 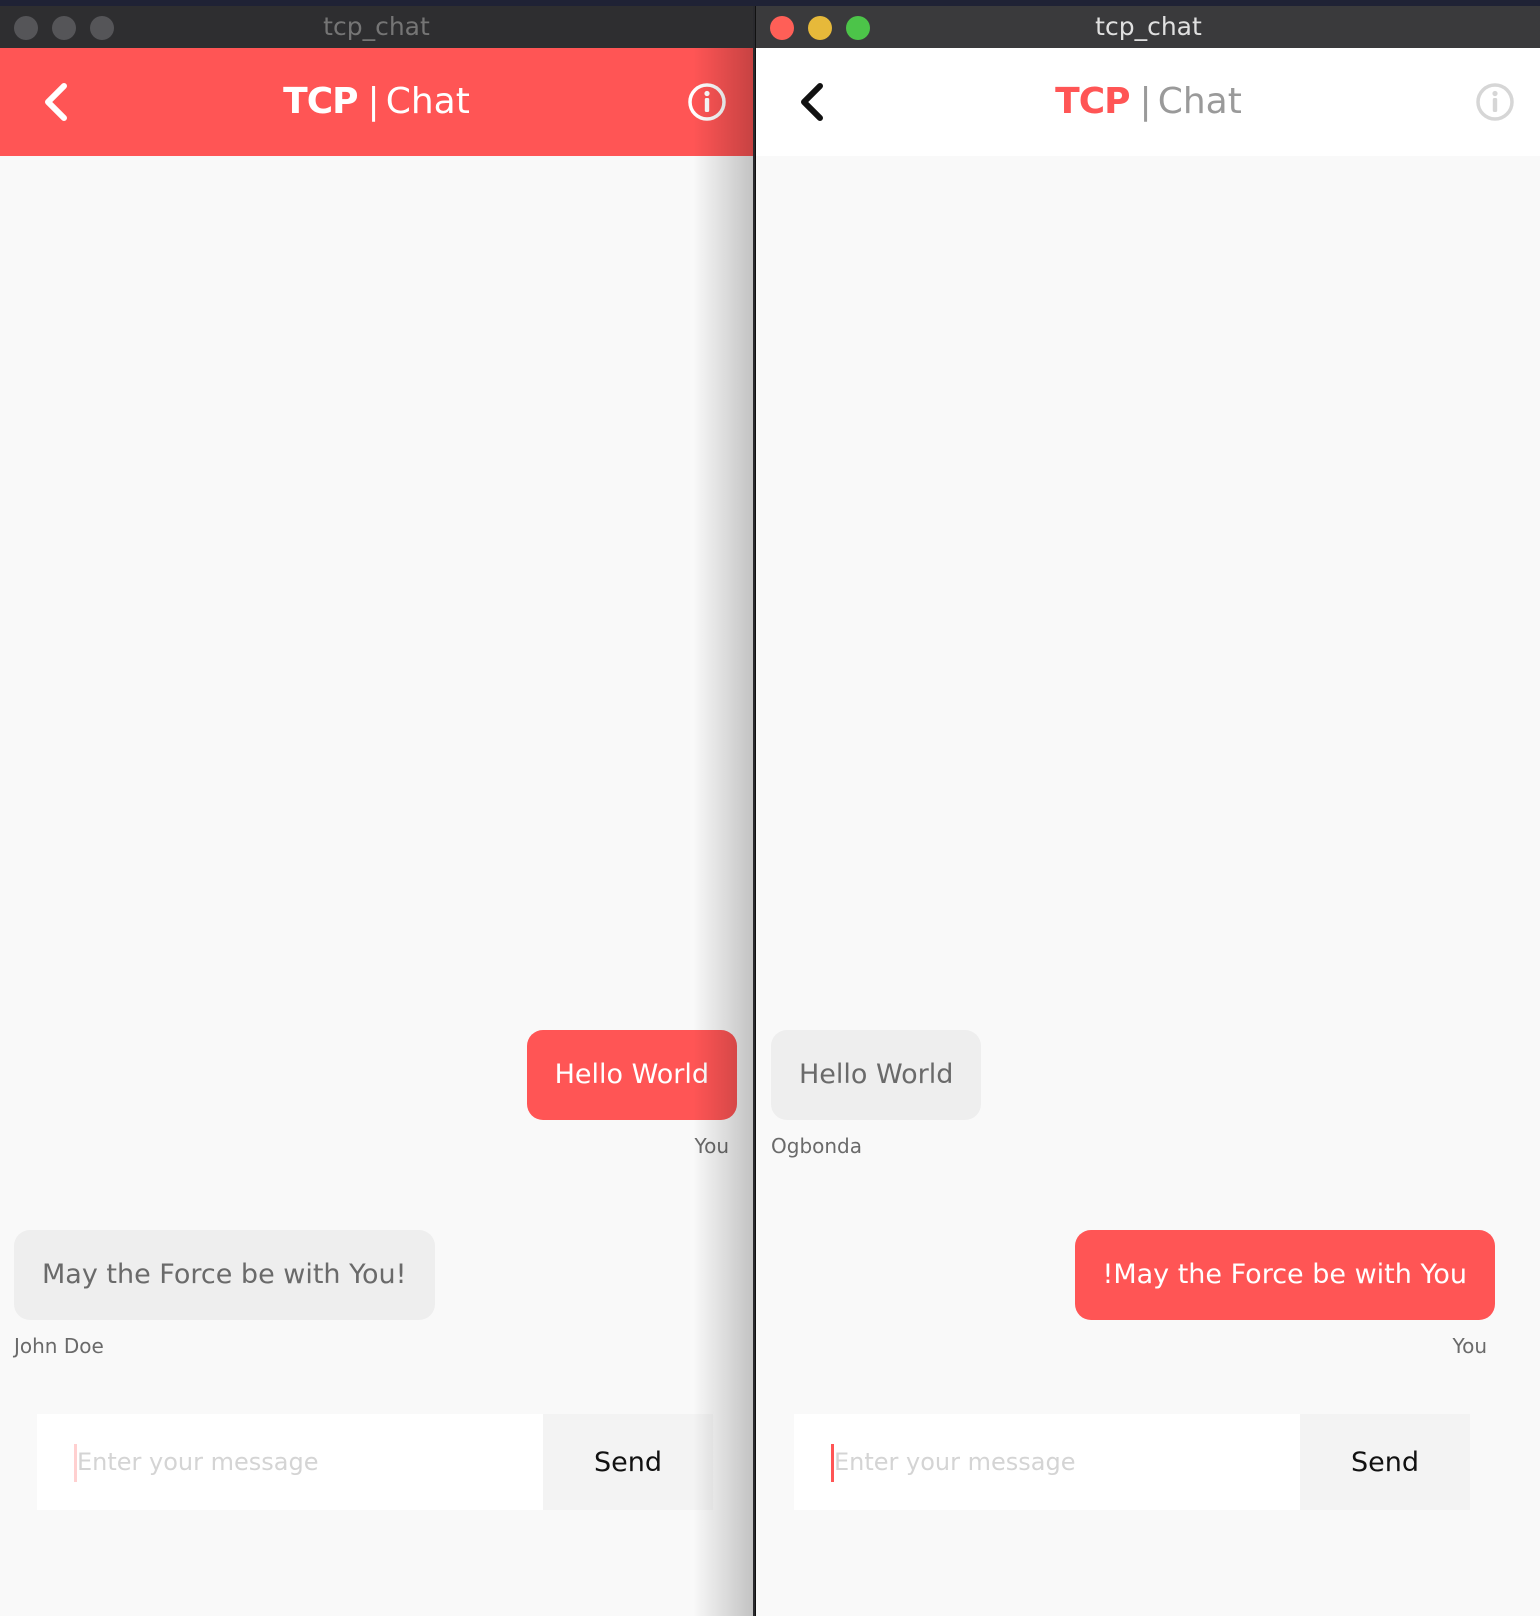 I want to click on message-bubble-received: Hello World, so click(x=876, y=1075).